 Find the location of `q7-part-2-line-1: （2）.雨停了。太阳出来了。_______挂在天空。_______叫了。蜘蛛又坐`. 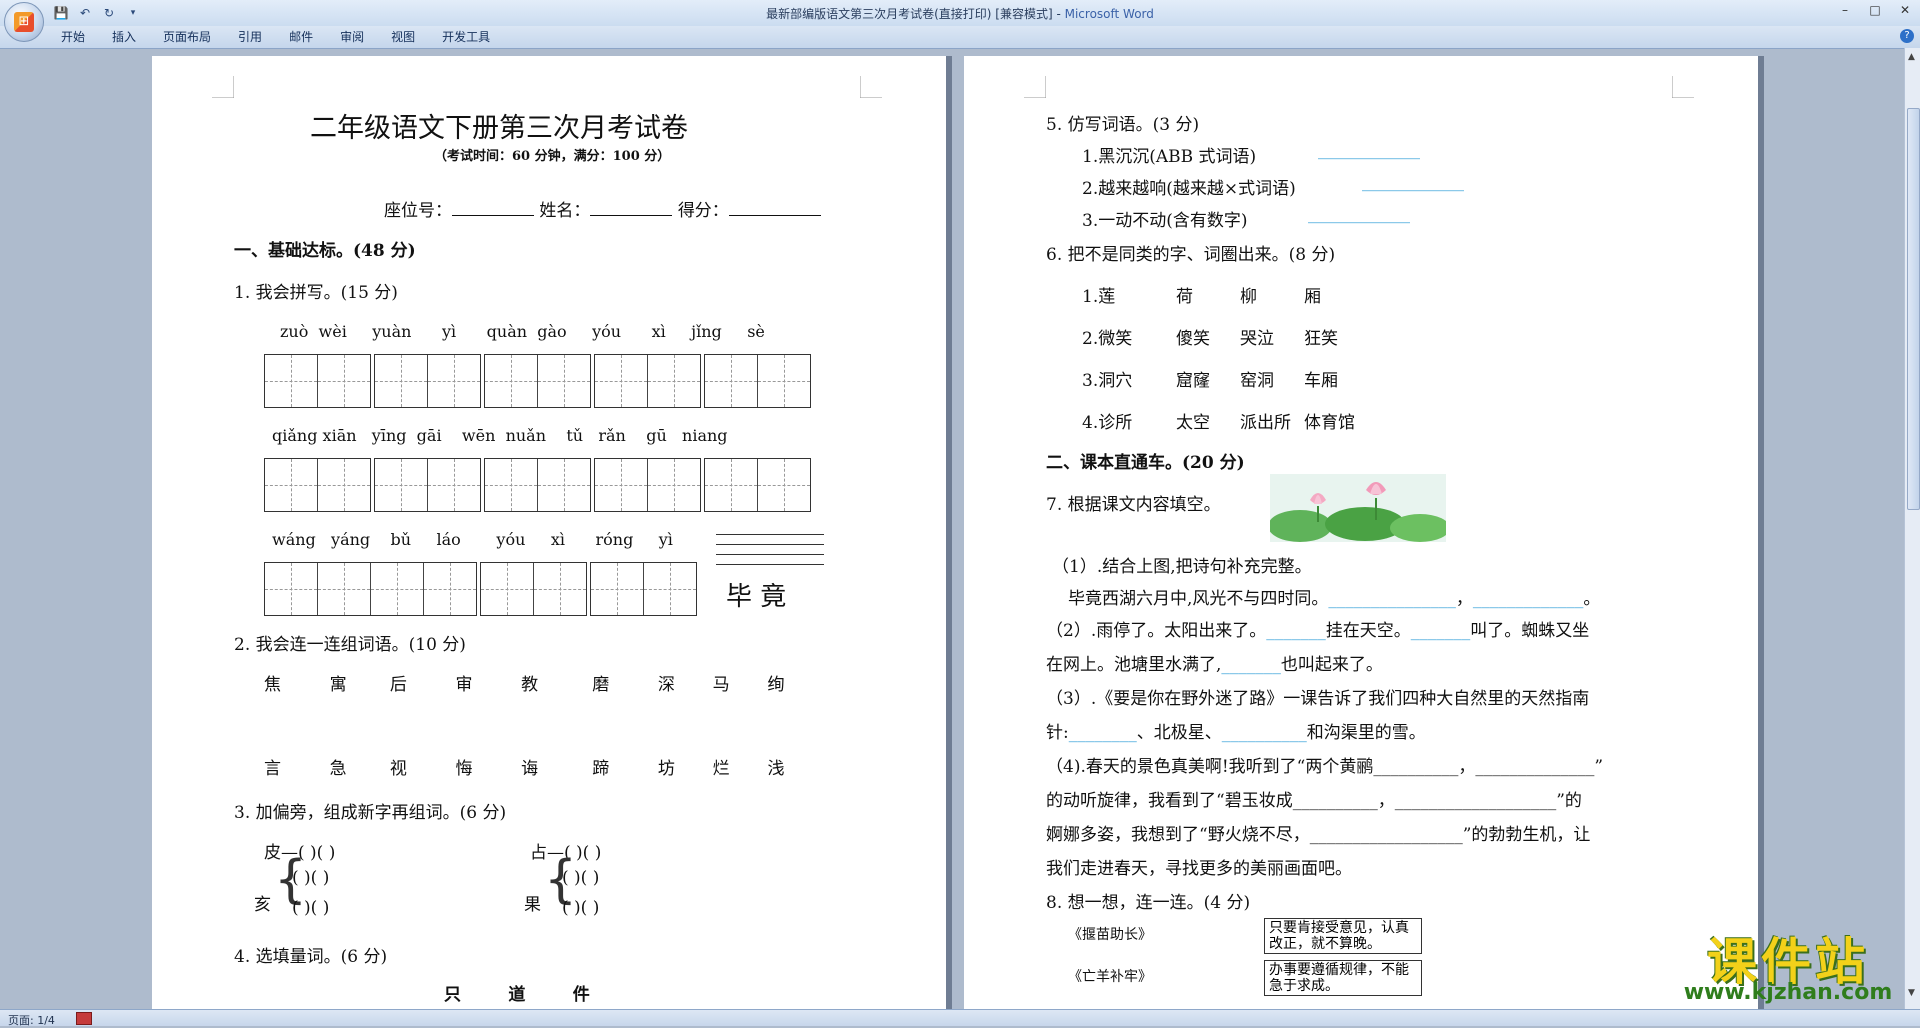

q7-part-2-line-1: （2）.雨停了。太阳出来了。_______挂在天空。_______叫了。蜘蛛又坐 is located at coordinates (1317, 628).